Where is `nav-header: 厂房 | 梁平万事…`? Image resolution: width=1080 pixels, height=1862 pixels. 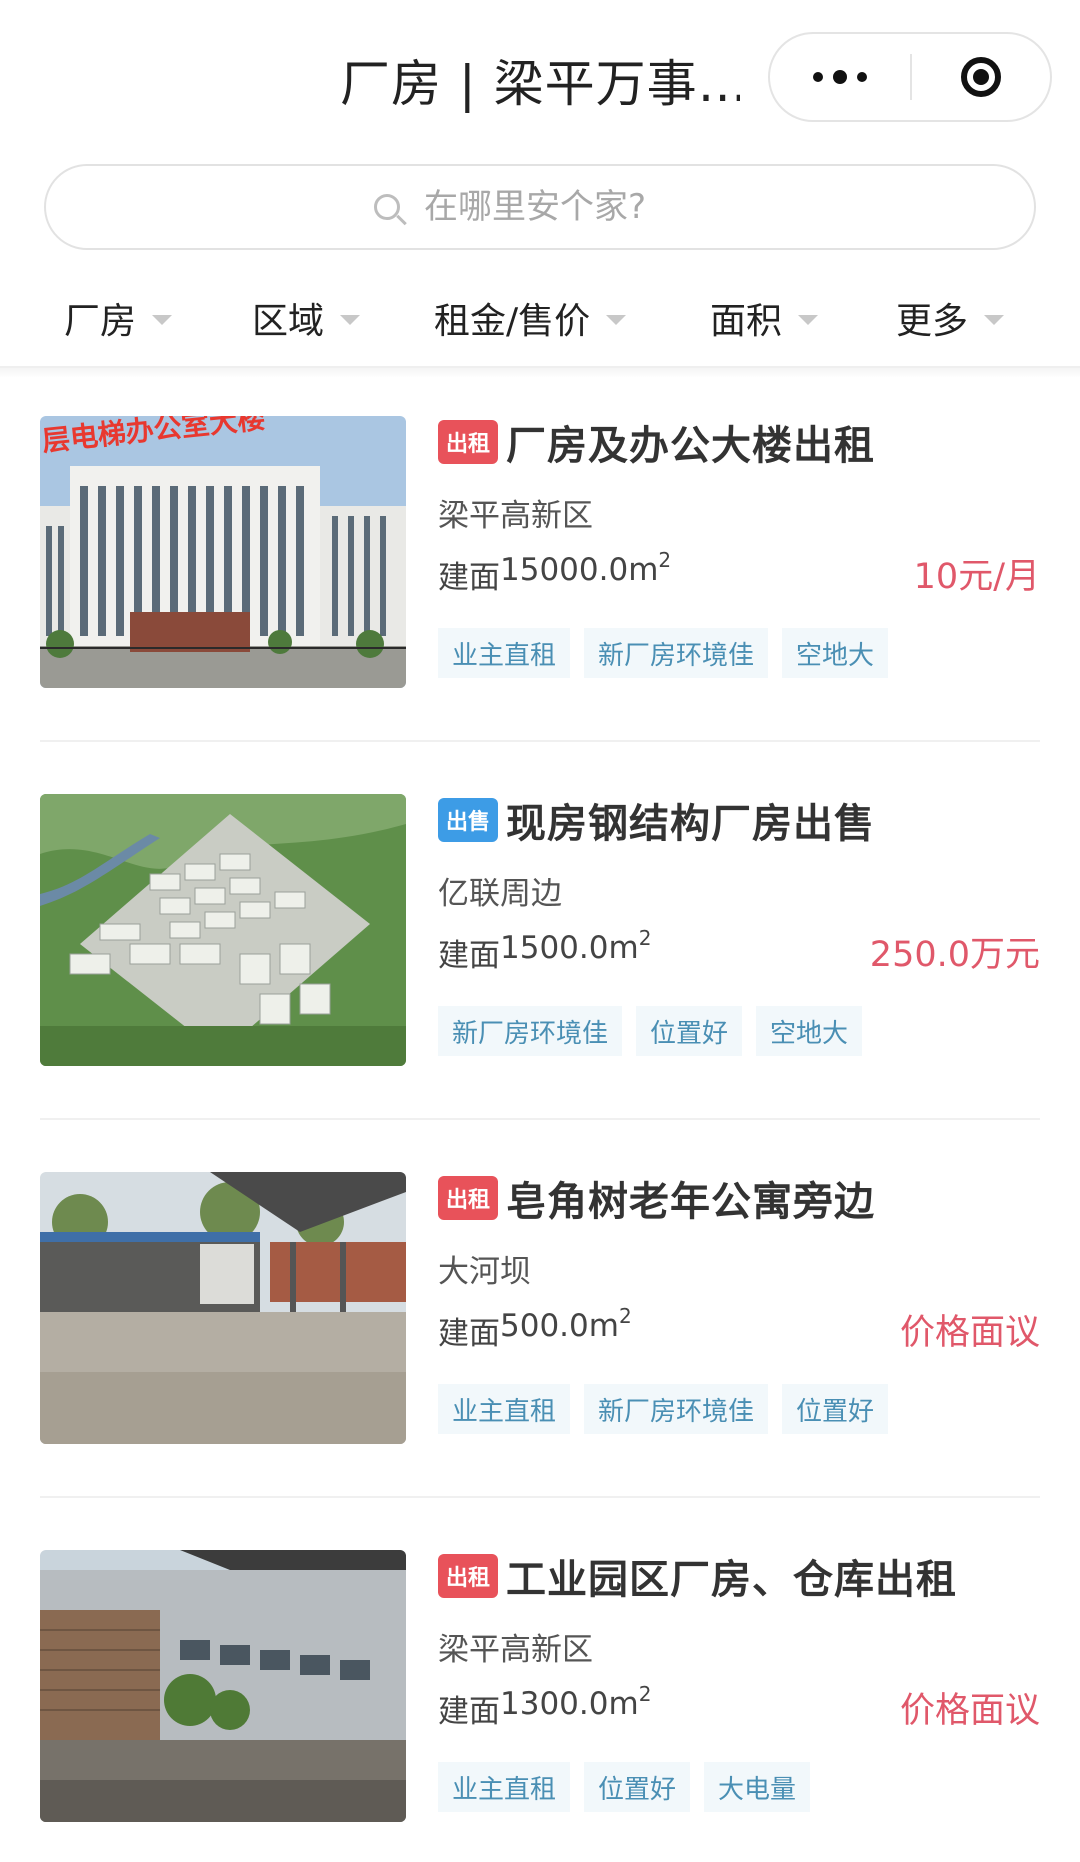
nav-header: 厂房 | 梁平万事… is located at coordinates (540, 80).